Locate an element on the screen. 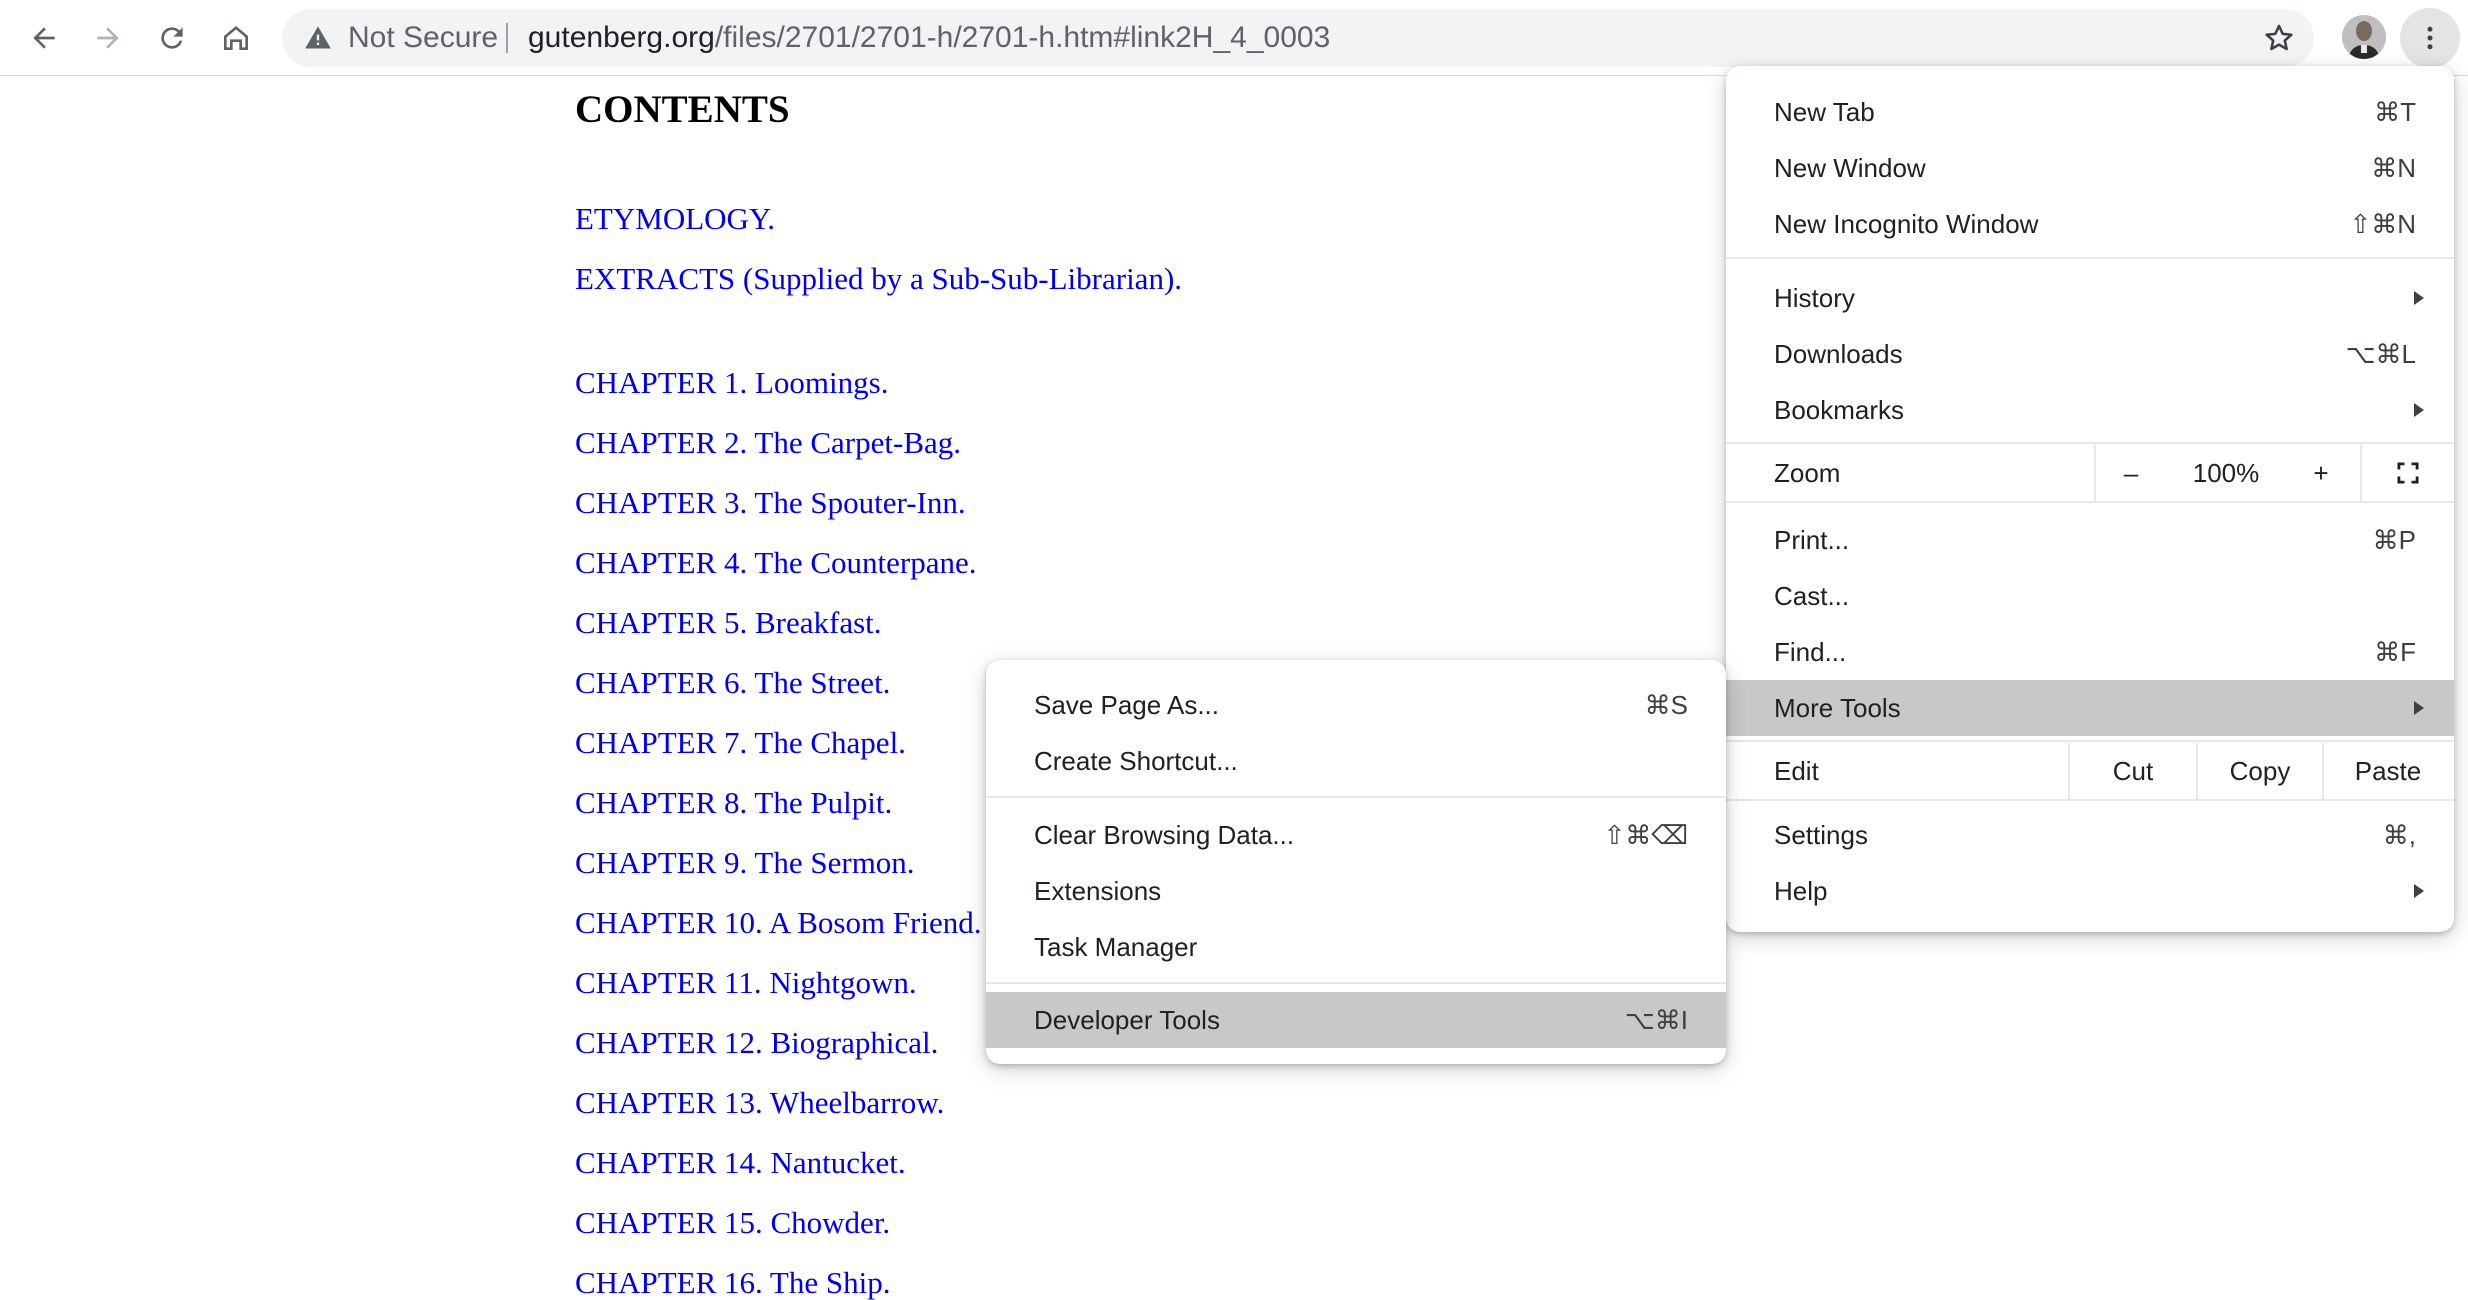 The height and width of the screenshot is (1300, 2468). toc-link-chapter-15: CHAPTER 15. Chowder. is located at coordinates (732, 1222).